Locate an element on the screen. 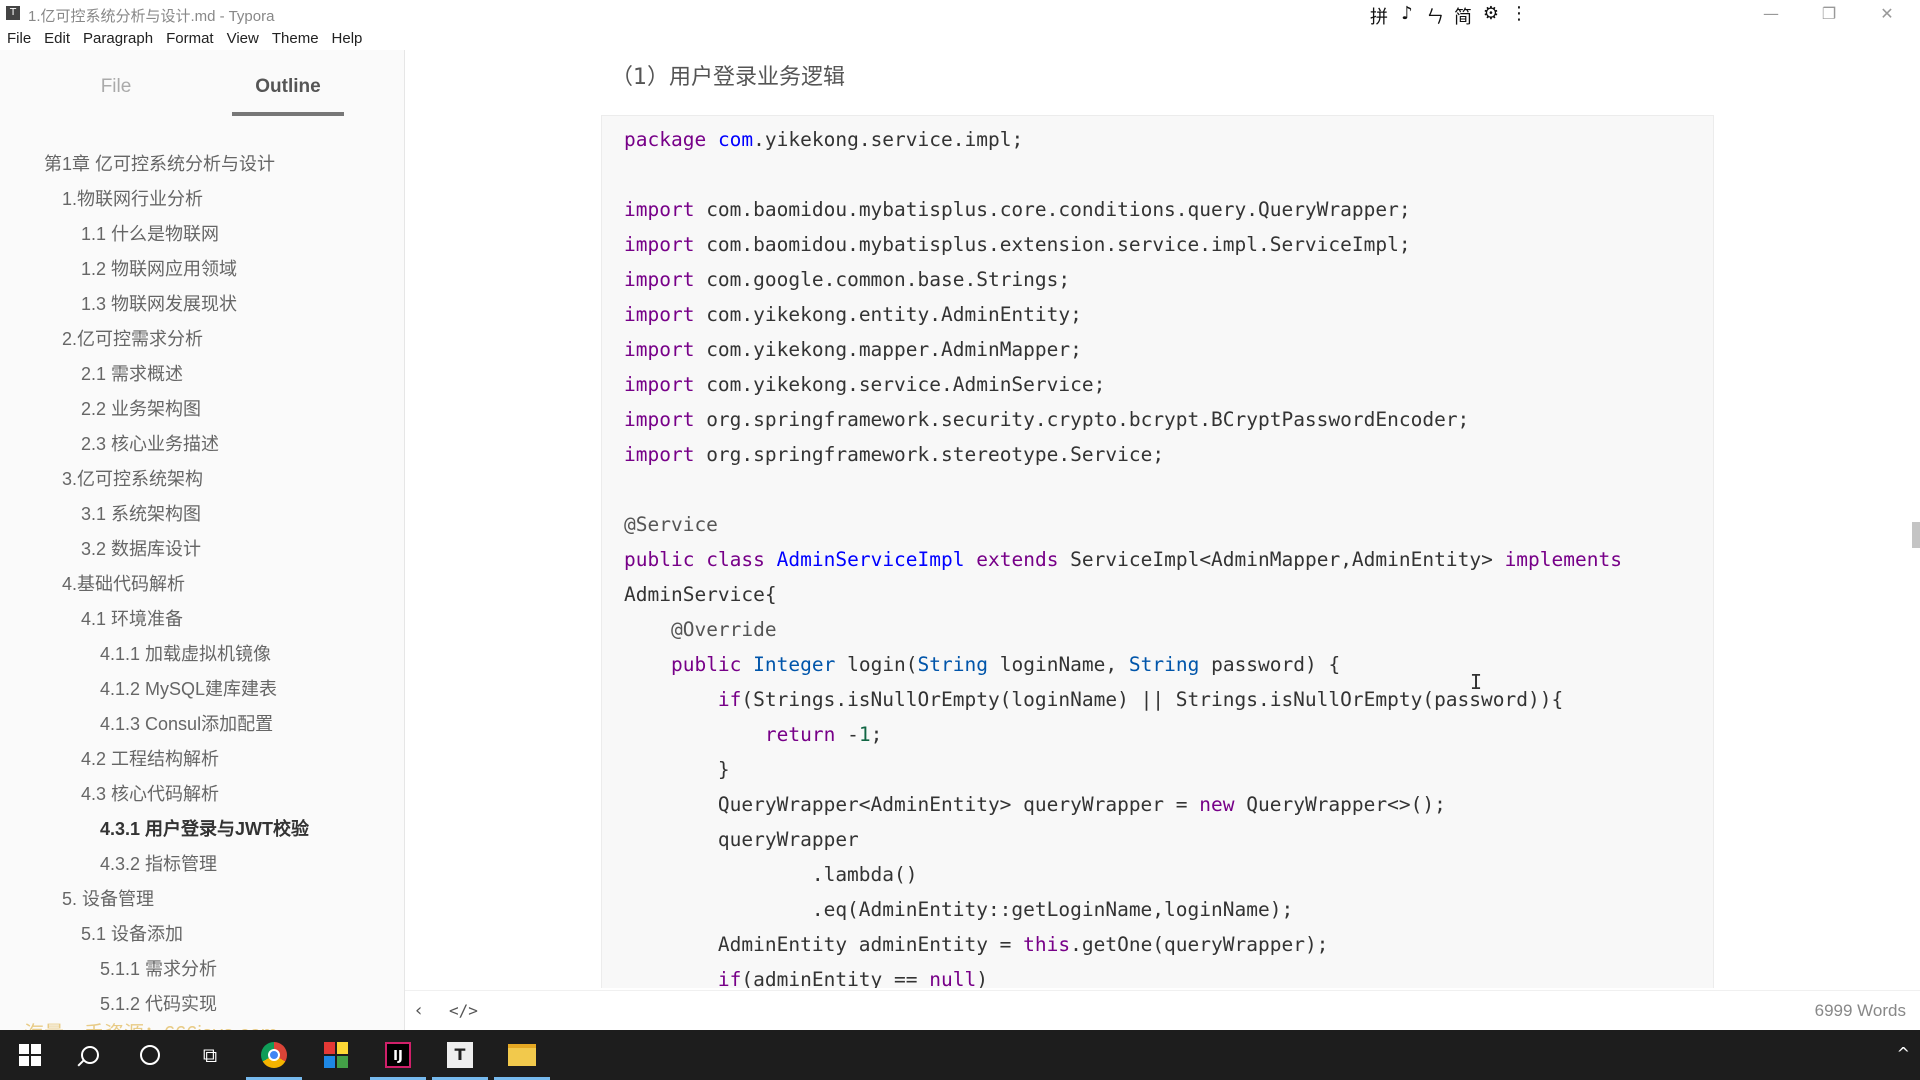 The width and height of the screenshot is (1920, 1080). chrome-icon is located at coordinates (274, 1055).